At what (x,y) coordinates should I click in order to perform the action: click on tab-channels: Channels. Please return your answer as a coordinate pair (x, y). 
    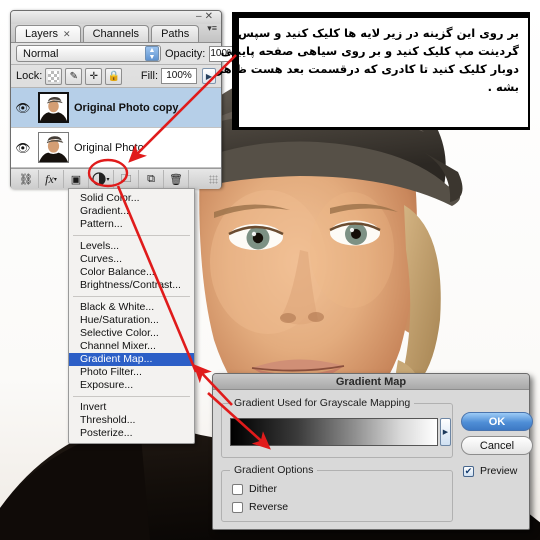
    Looking at the image, I should click on (116, 33).